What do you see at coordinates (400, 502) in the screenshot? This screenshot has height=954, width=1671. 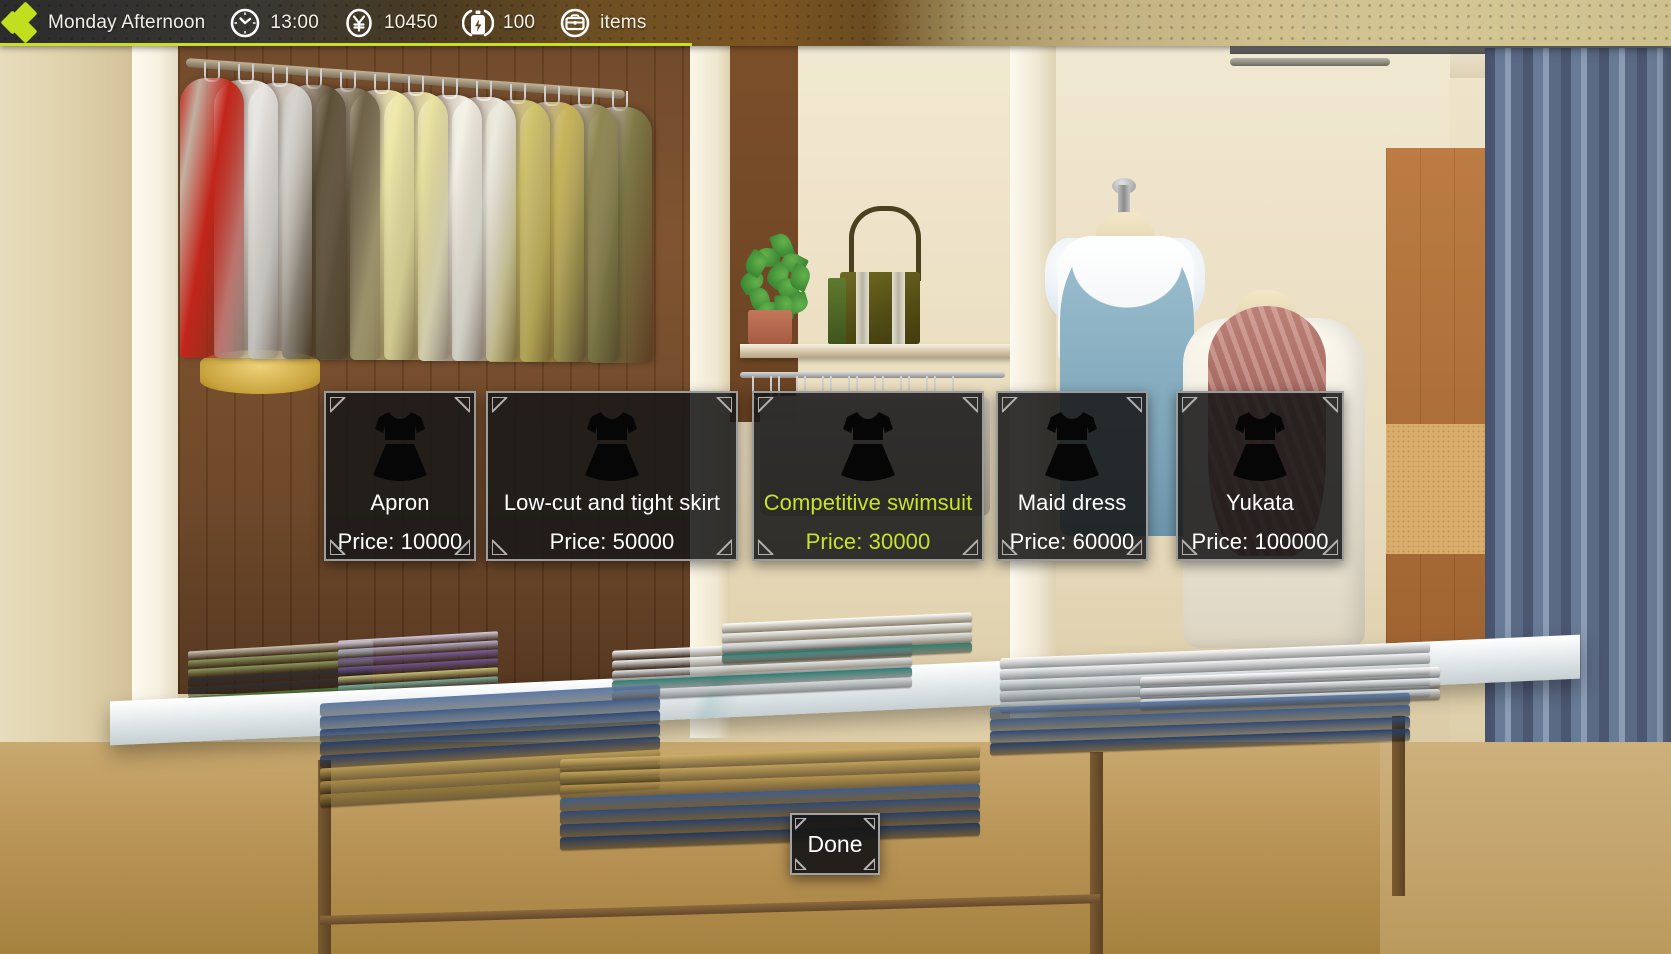 I see `item-name: Apron` at bounding box center [400, 502].